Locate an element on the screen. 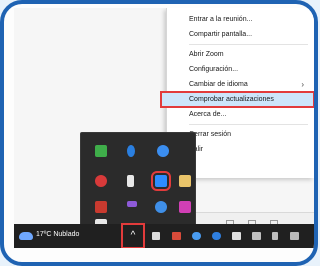 The height and width of the screenshot is (266, 320). blue-chat-icon is located at coordinates (163, 151).